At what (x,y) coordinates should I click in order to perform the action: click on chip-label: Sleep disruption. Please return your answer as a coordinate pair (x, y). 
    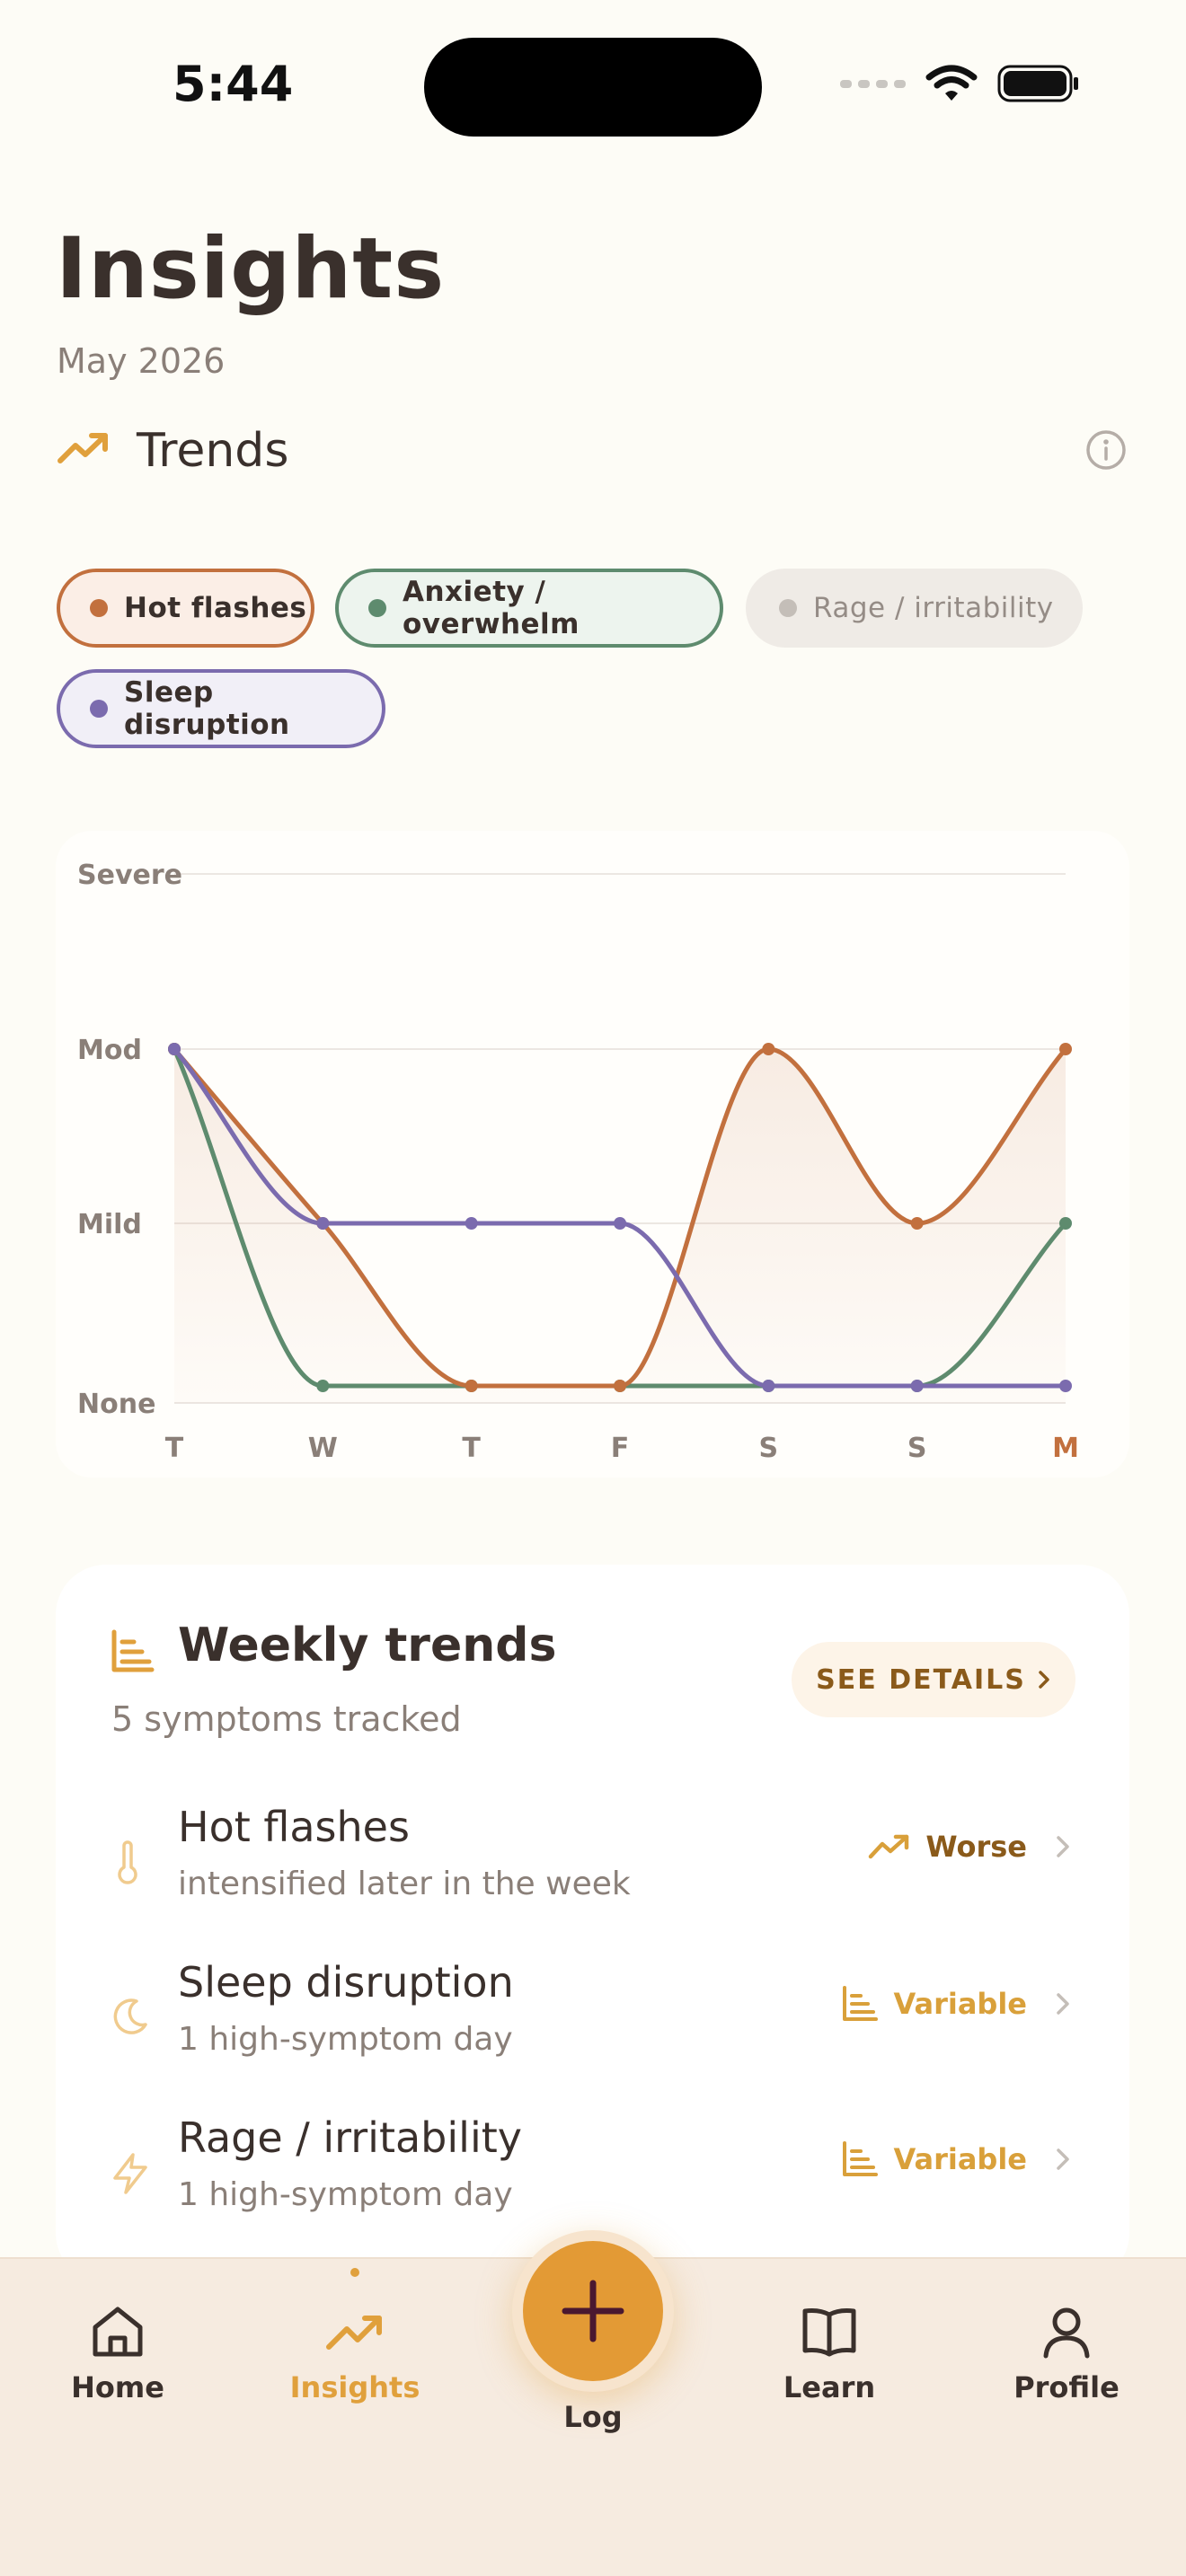
    Looking at the image, I should click on (207, 708).